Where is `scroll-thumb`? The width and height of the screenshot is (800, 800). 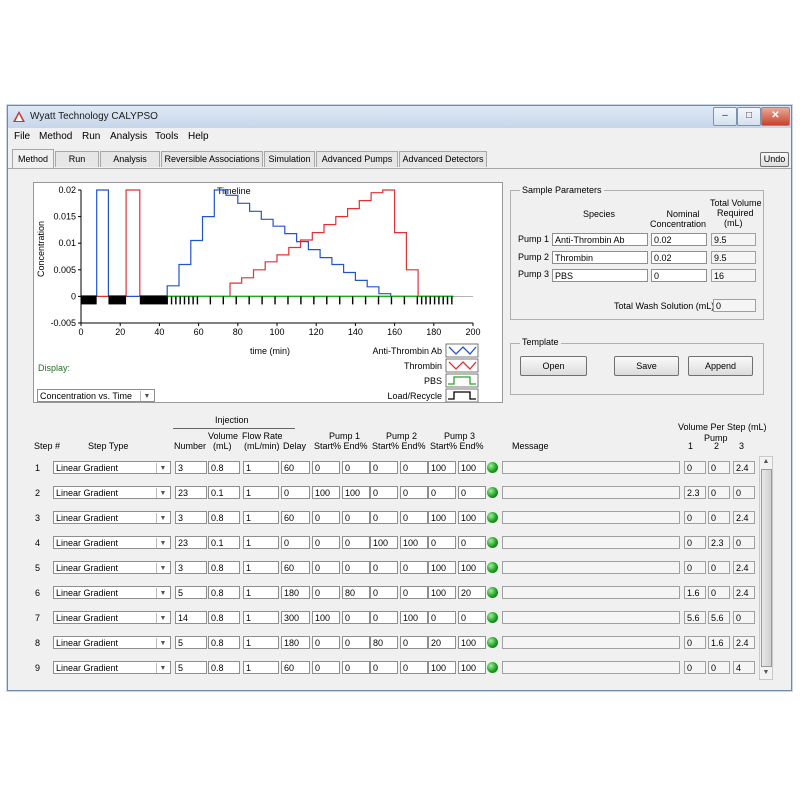
scroll-thumb is located at coordinates (766, 568).